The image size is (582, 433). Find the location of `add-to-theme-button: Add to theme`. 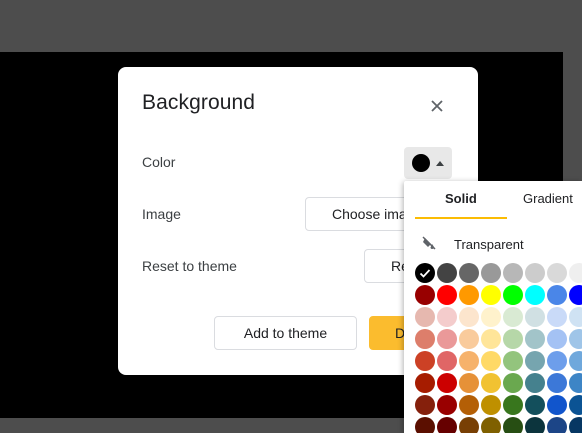

add-to-theme-button: Add to theme is located at coordinates (285, 333).